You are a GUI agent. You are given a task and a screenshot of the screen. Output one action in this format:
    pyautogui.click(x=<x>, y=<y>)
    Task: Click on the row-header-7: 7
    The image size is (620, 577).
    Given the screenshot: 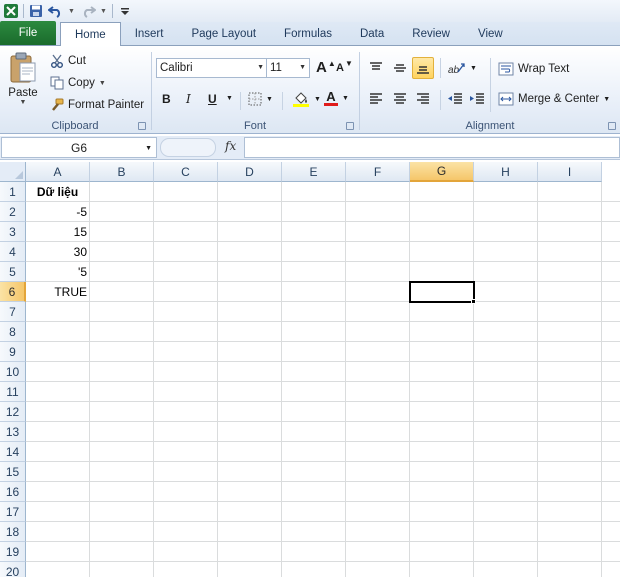 What is the action you would take?
    pyautogui.click(x=13, y=312)
    